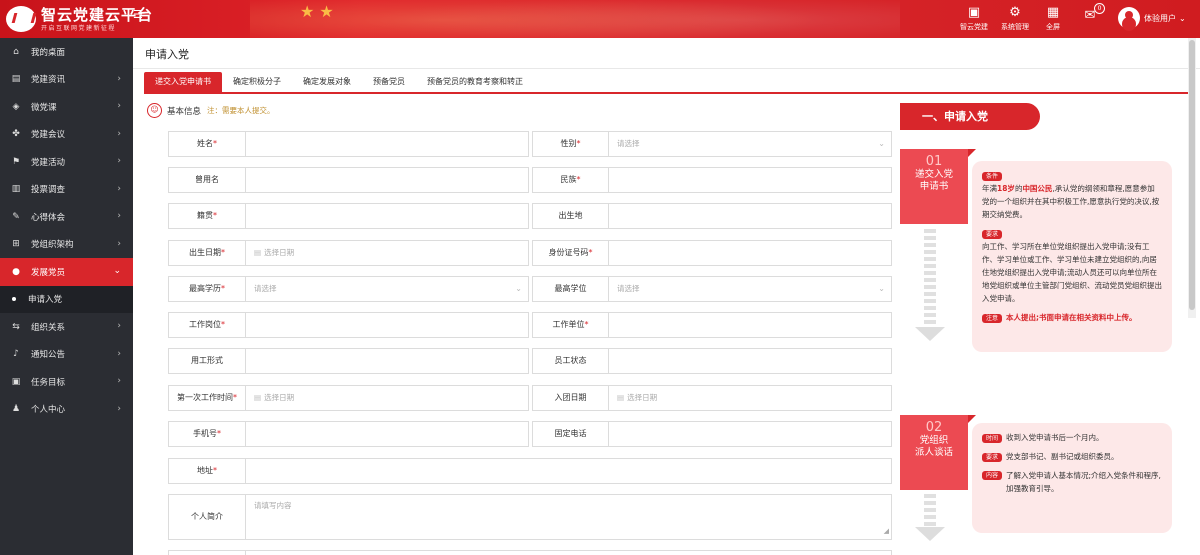  What do you see at coordinates (750, 325) in the screenshot?
I see `work-unit-field` at bounding box center [750, 325].